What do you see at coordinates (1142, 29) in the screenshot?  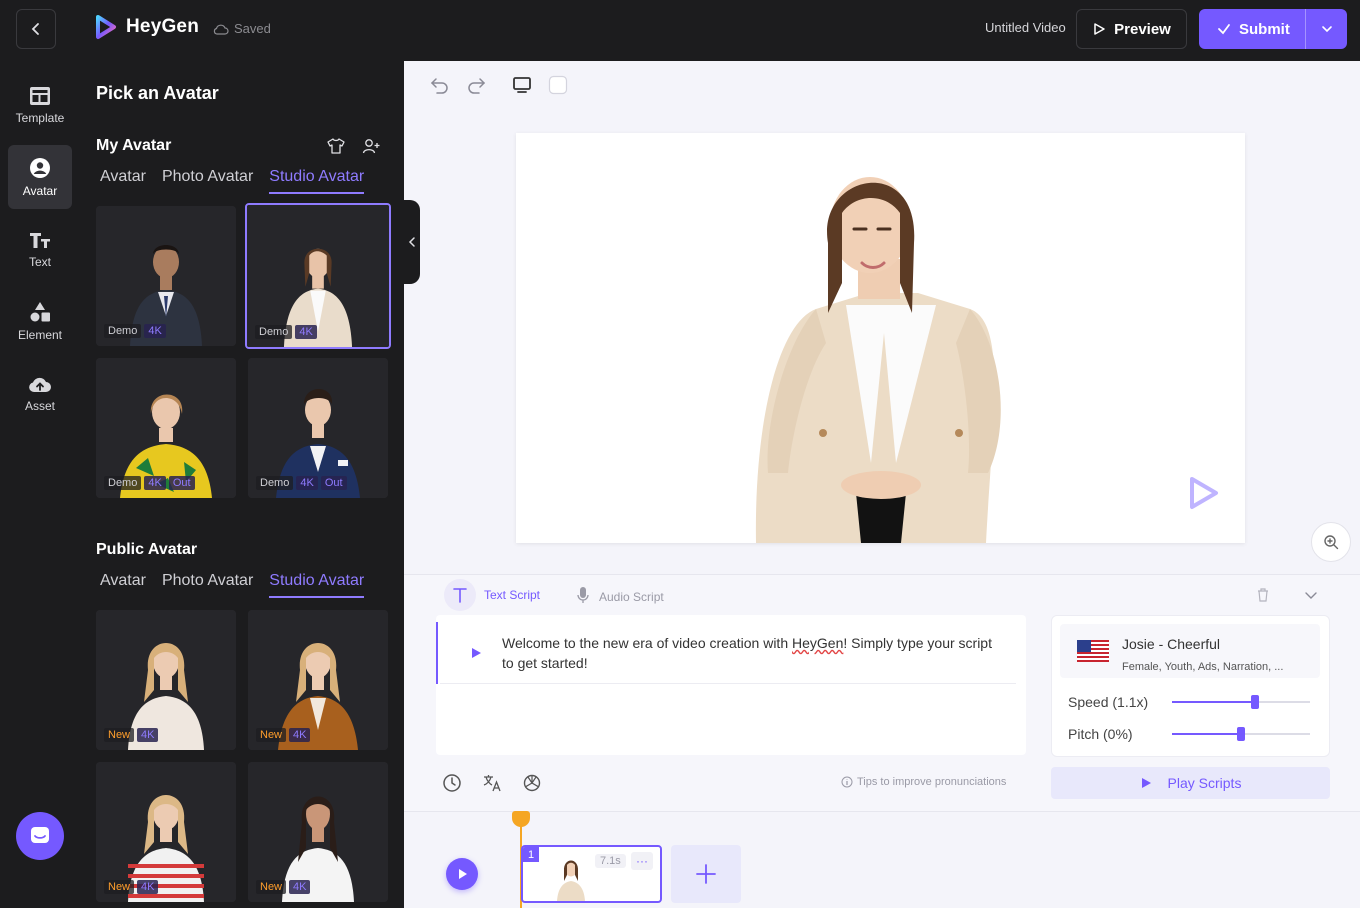 I see `preview-label: Preview` at bounding box center [1142, 29].